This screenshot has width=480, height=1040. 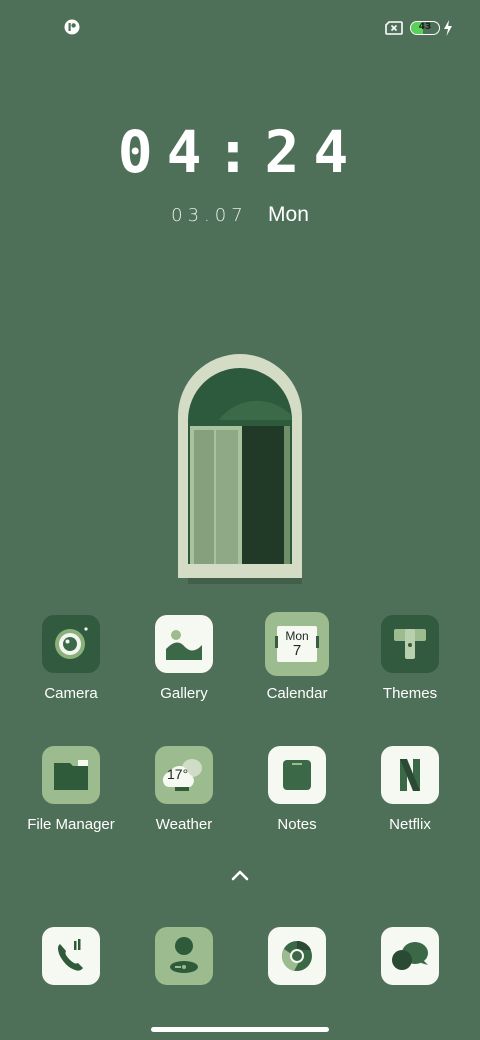 What do you see at coordinates (410, 824) in the screenshot?
I see `app-label: Netflix` at bounding box center [410, 824].